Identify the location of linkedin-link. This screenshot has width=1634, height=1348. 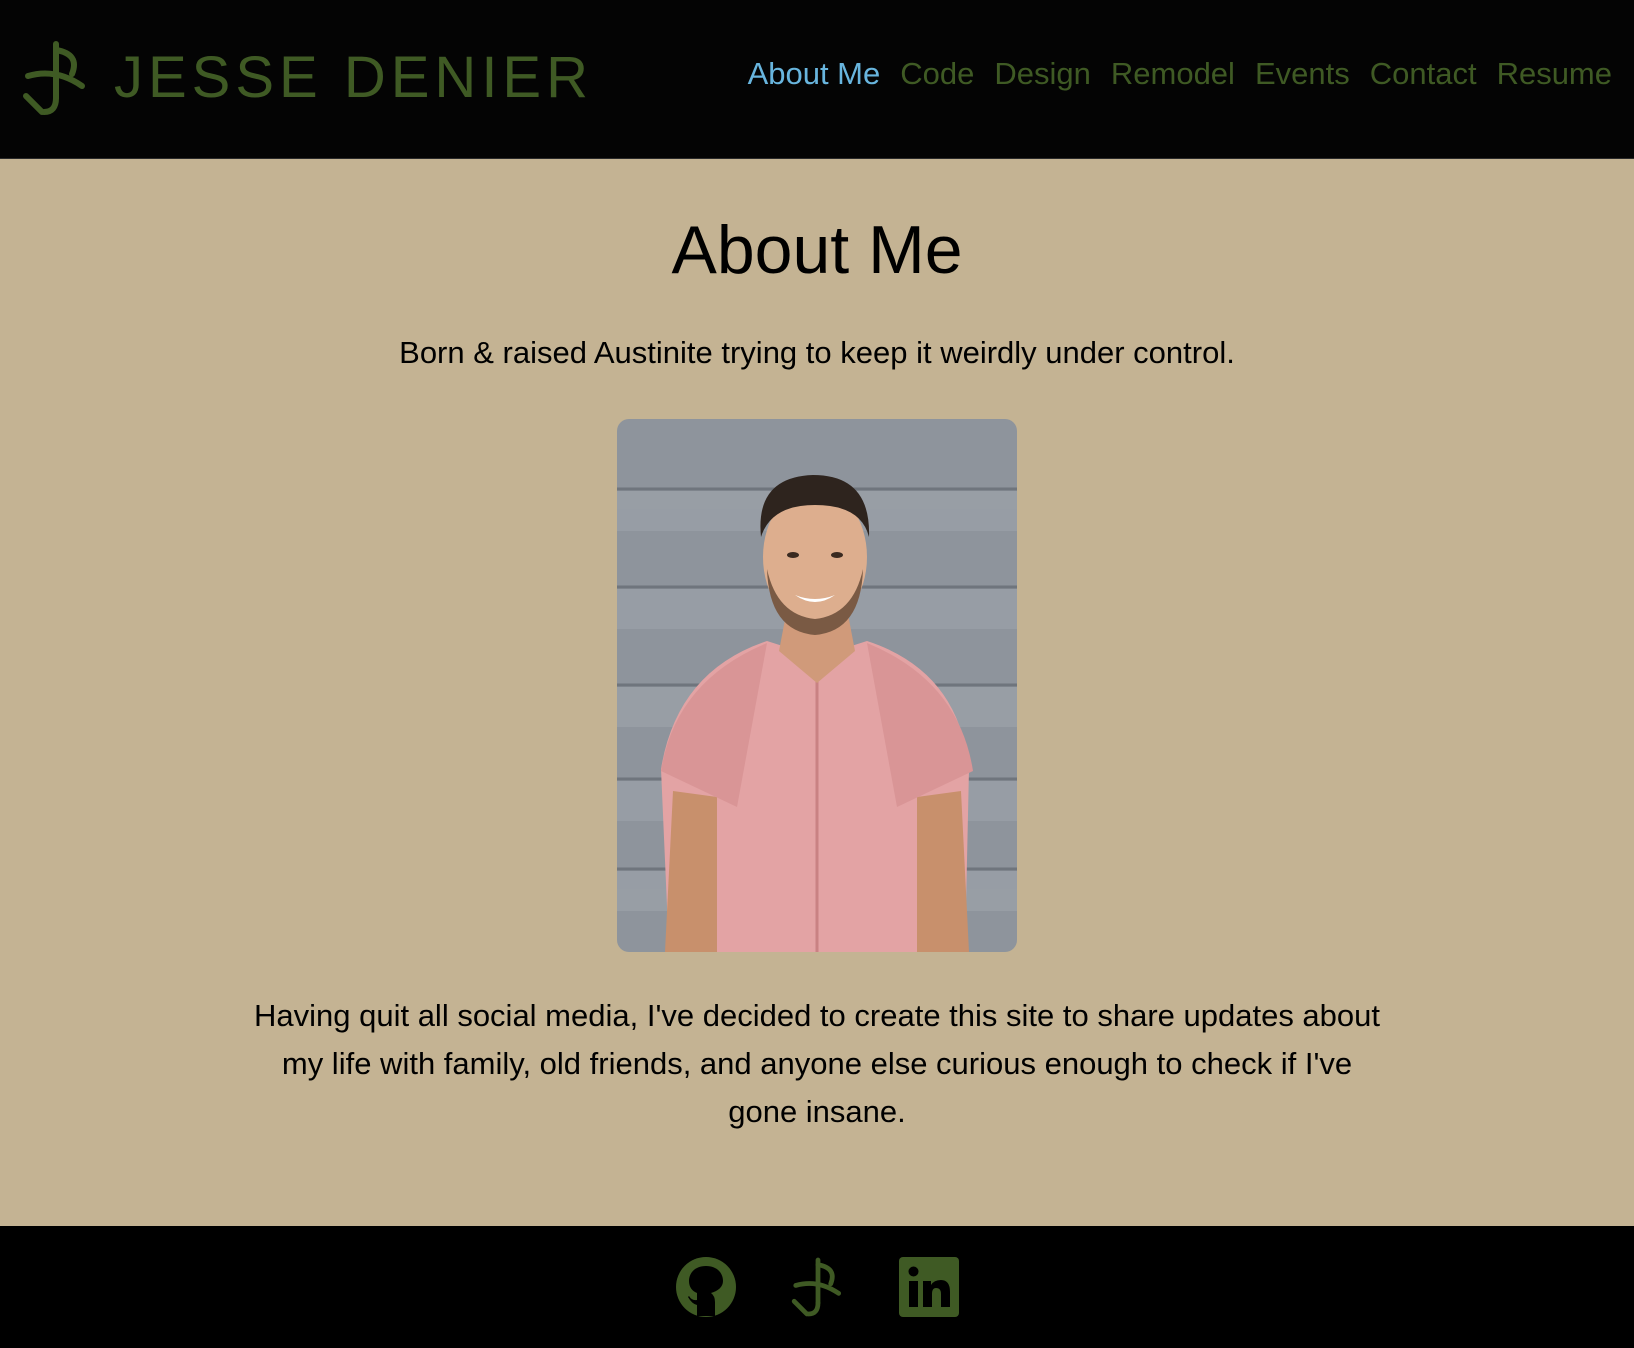
(929, 1289).